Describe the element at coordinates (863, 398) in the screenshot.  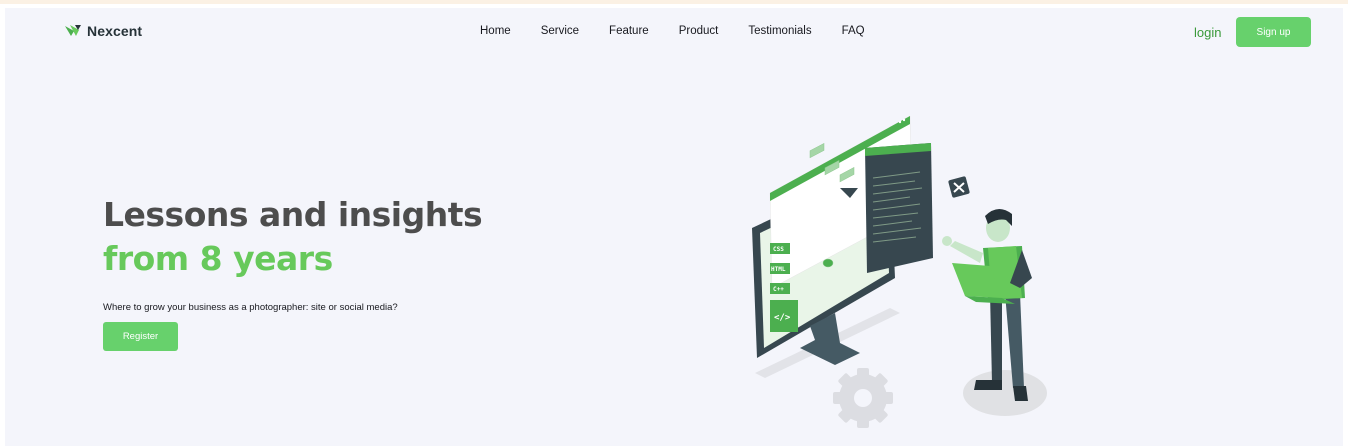
I see `gear-icon` at that location.